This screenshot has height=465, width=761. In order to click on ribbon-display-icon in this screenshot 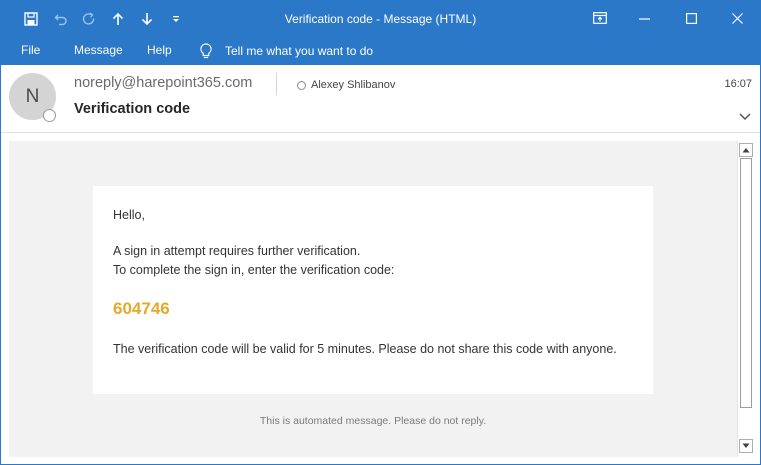, I will do `click(600, 18)`.